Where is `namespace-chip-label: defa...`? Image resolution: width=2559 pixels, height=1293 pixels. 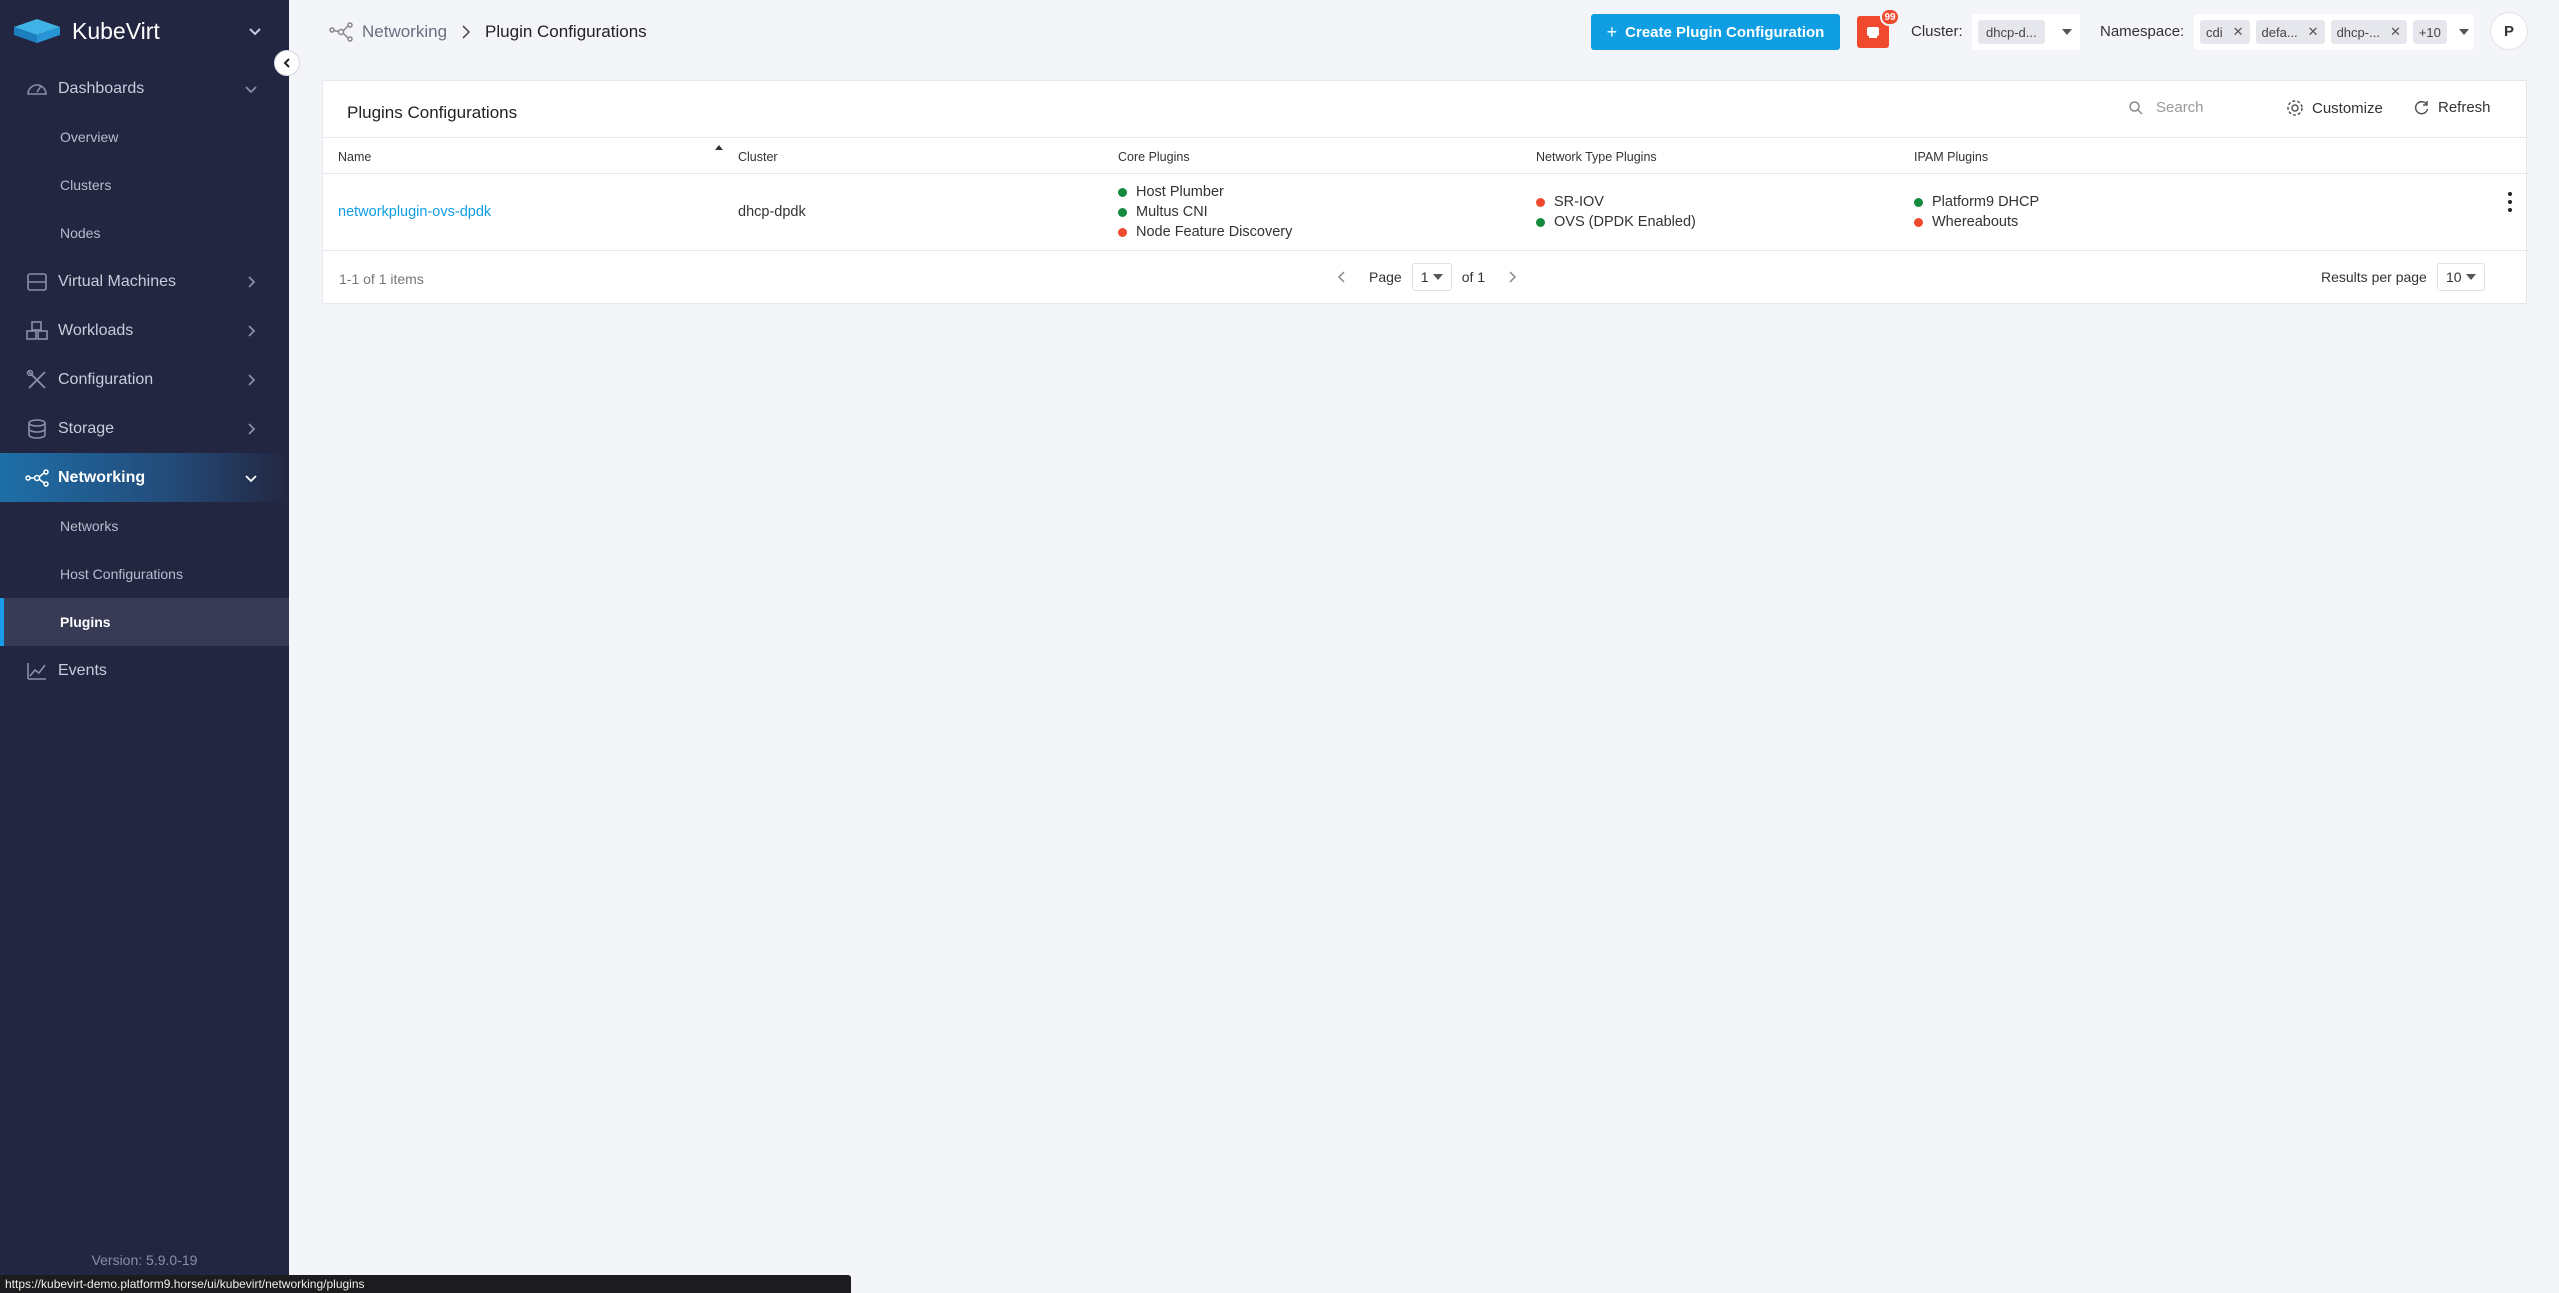
namespace-chip-label: defa... is located at coordinates (2279, 32).